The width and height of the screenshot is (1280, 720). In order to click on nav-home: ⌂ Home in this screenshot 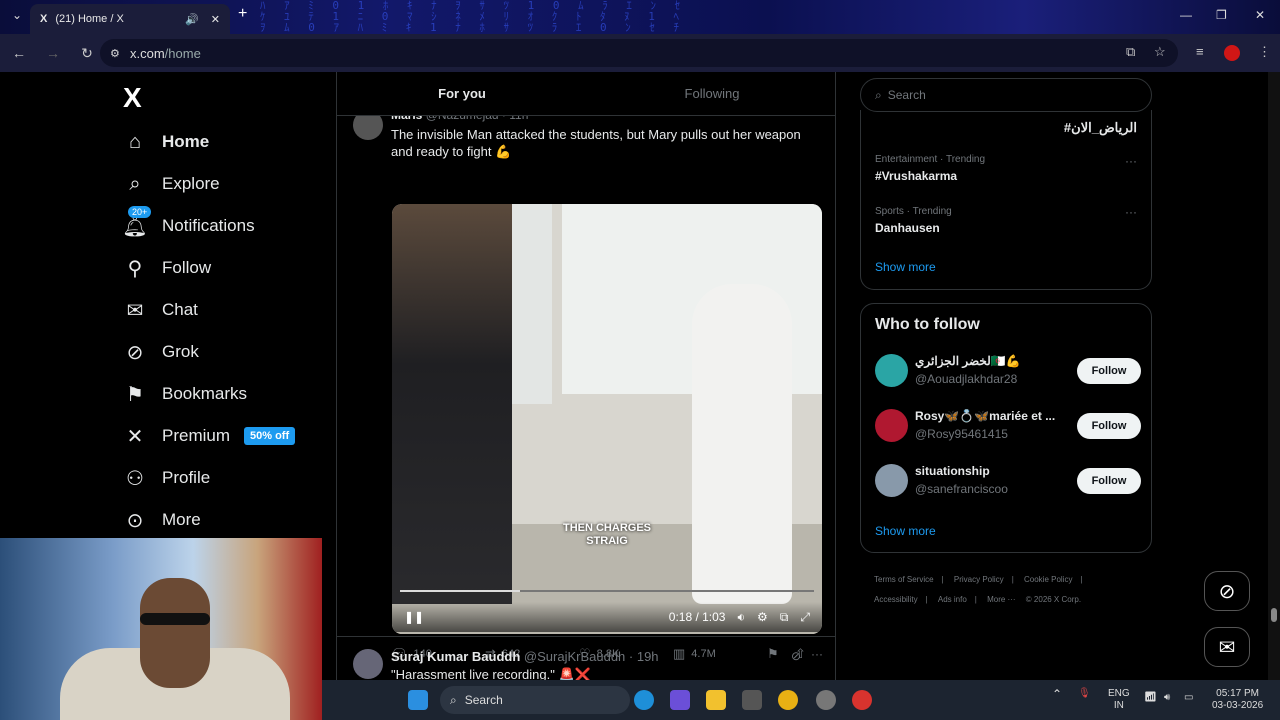, I will do `click(164, 142)`.